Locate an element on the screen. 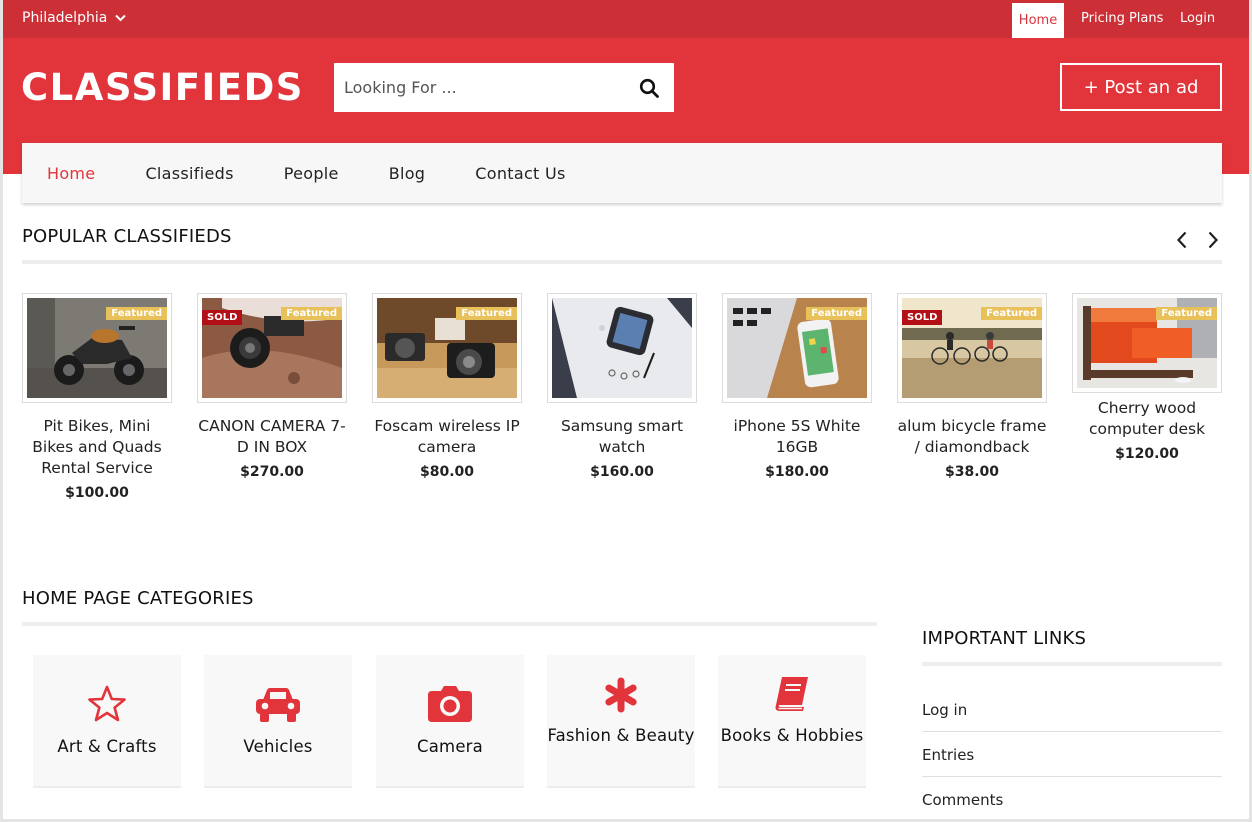 The width and height of the screenshot is (1252, 822). popular-title: POPULAR CLASSIFIEDS is located at coordinates (127, 236).